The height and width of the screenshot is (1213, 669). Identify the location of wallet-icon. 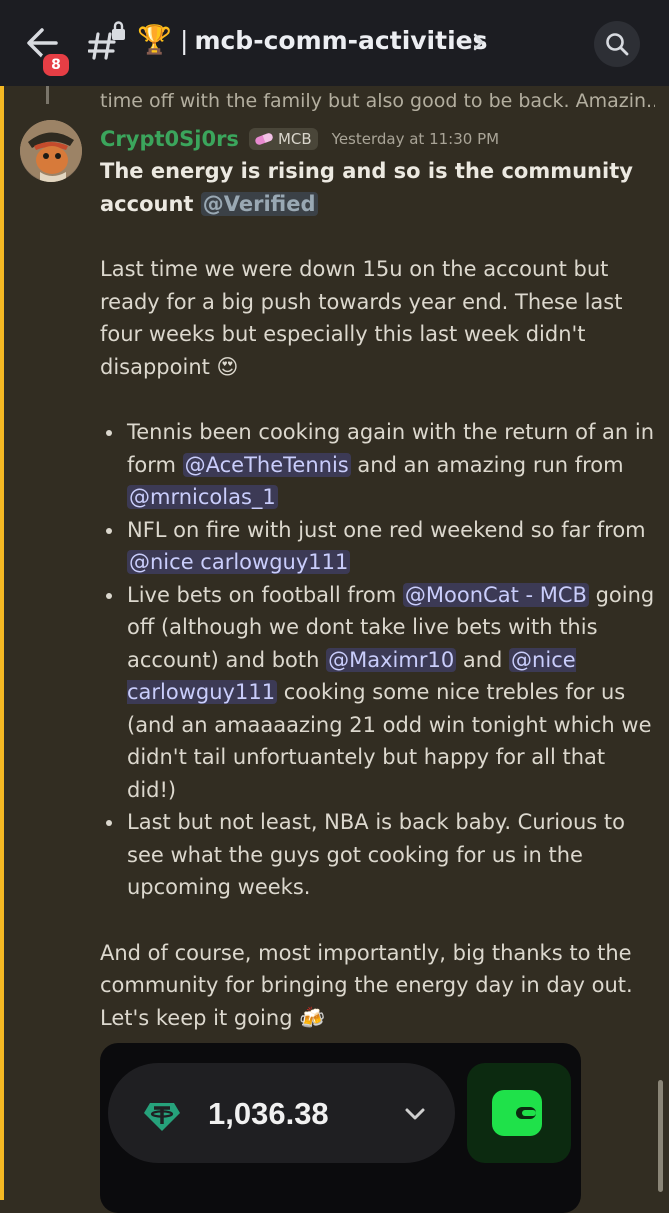
(517, 1113).